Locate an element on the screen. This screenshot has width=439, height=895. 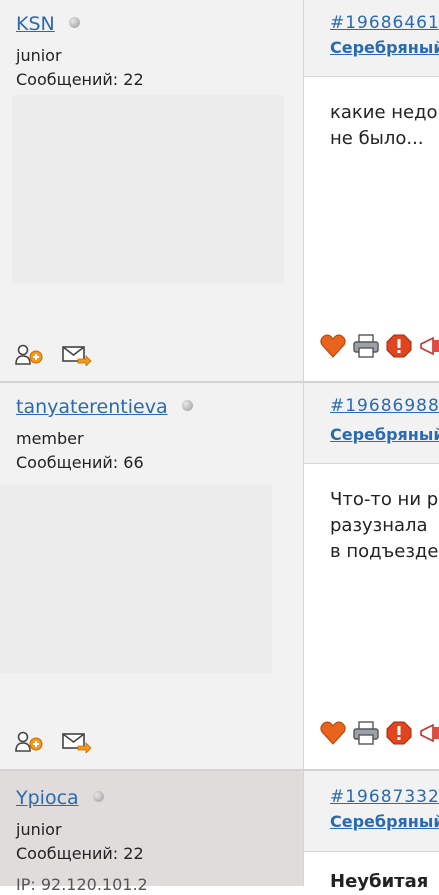
post-3-ip-address: IP: 92.120.101.2 is located at coordinates (82, 884).